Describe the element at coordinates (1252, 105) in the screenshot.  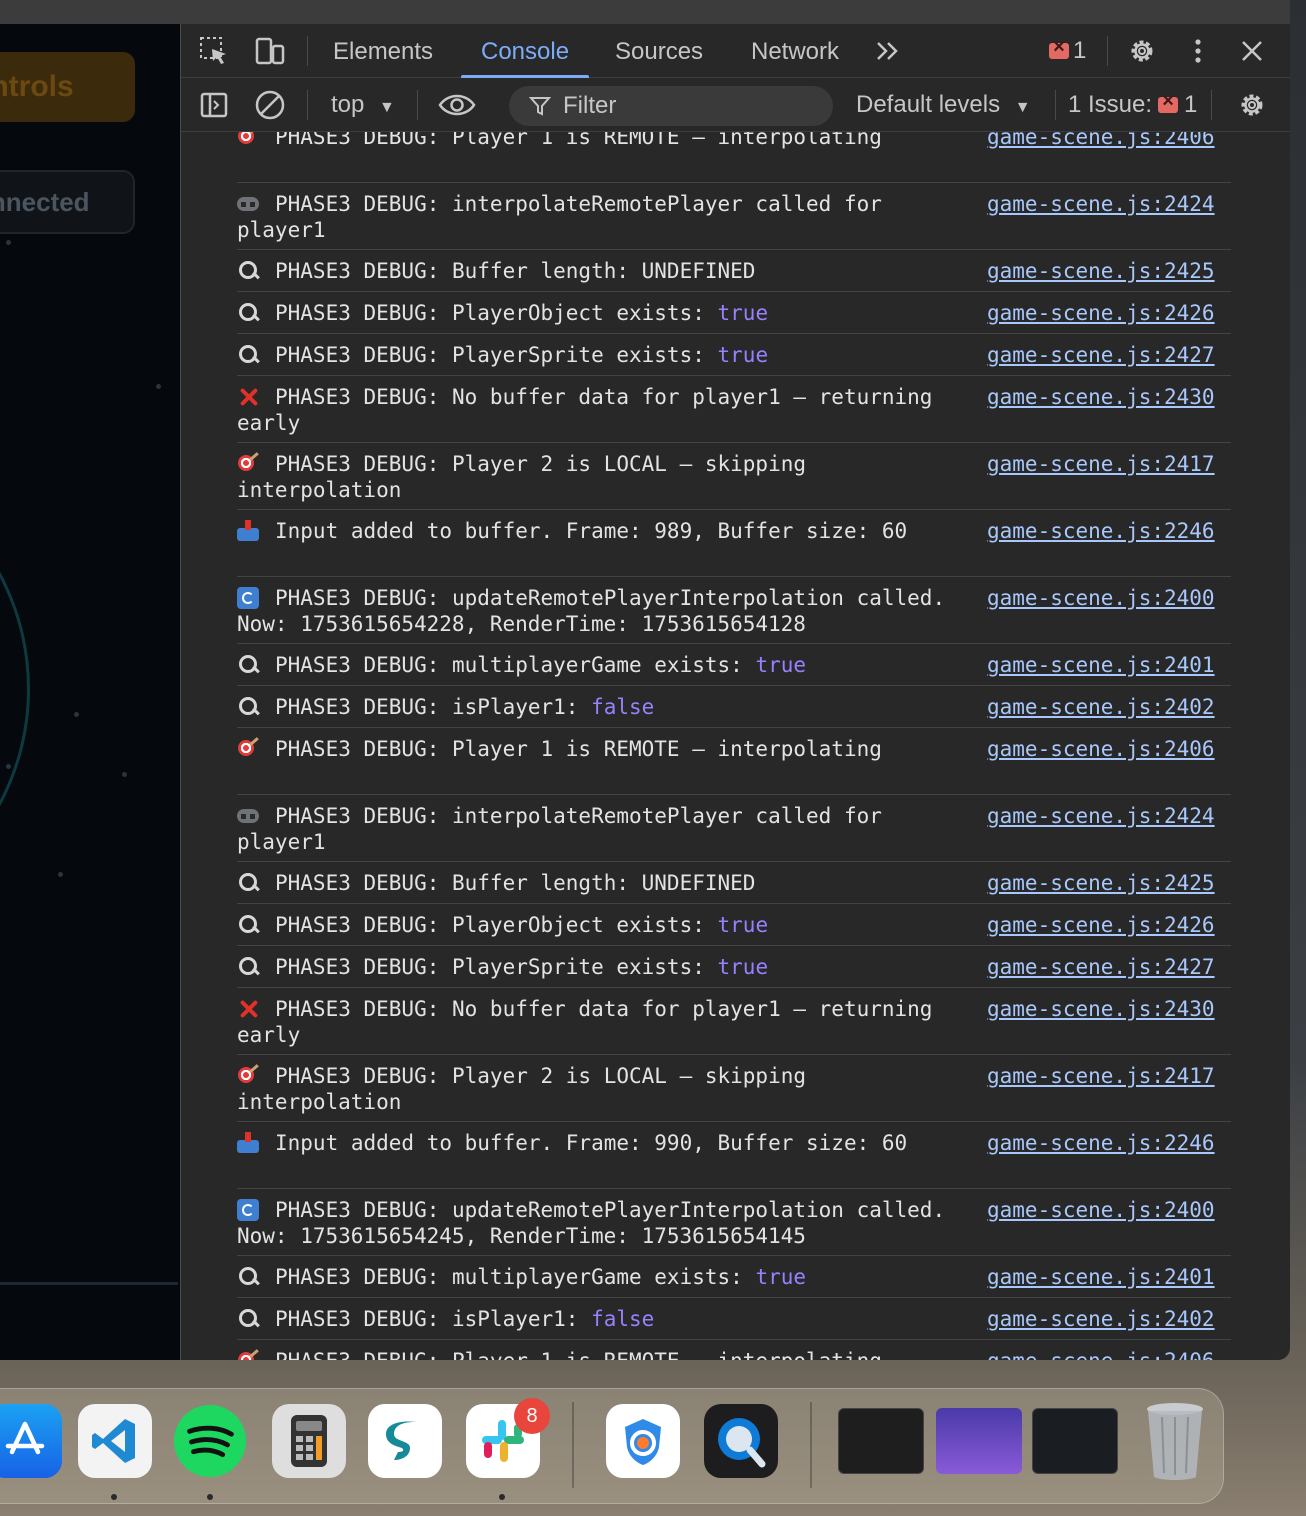
I see `console-settings-gear-icon` at that location.